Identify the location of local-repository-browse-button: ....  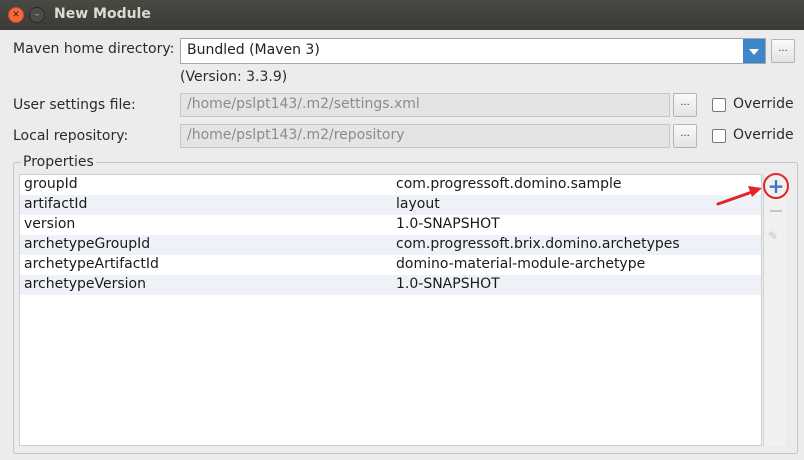
(685, 136).